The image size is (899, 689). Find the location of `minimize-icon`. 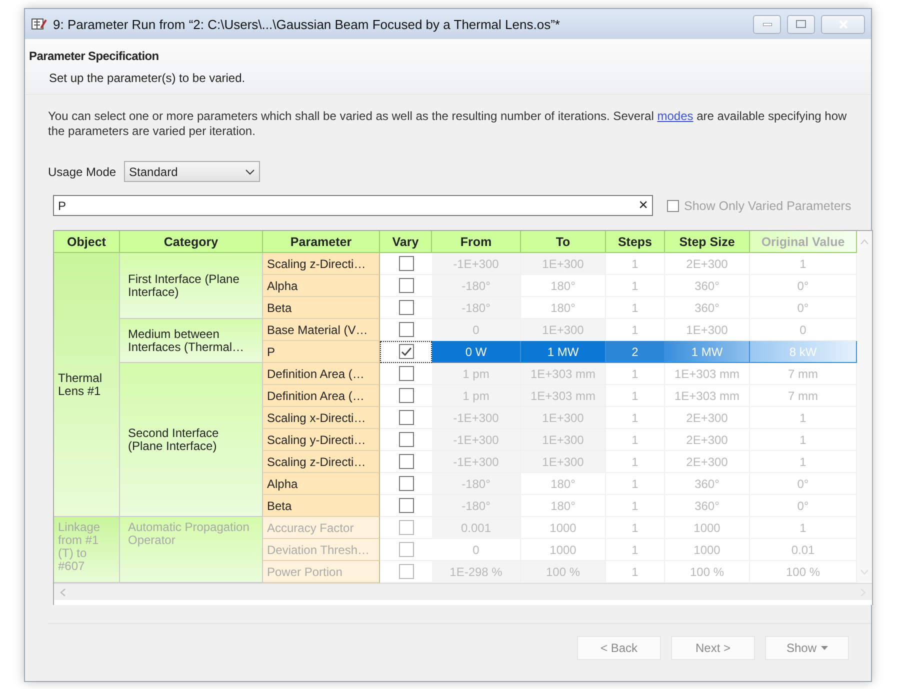

minimize-icon is located at coordinates (767, 24).